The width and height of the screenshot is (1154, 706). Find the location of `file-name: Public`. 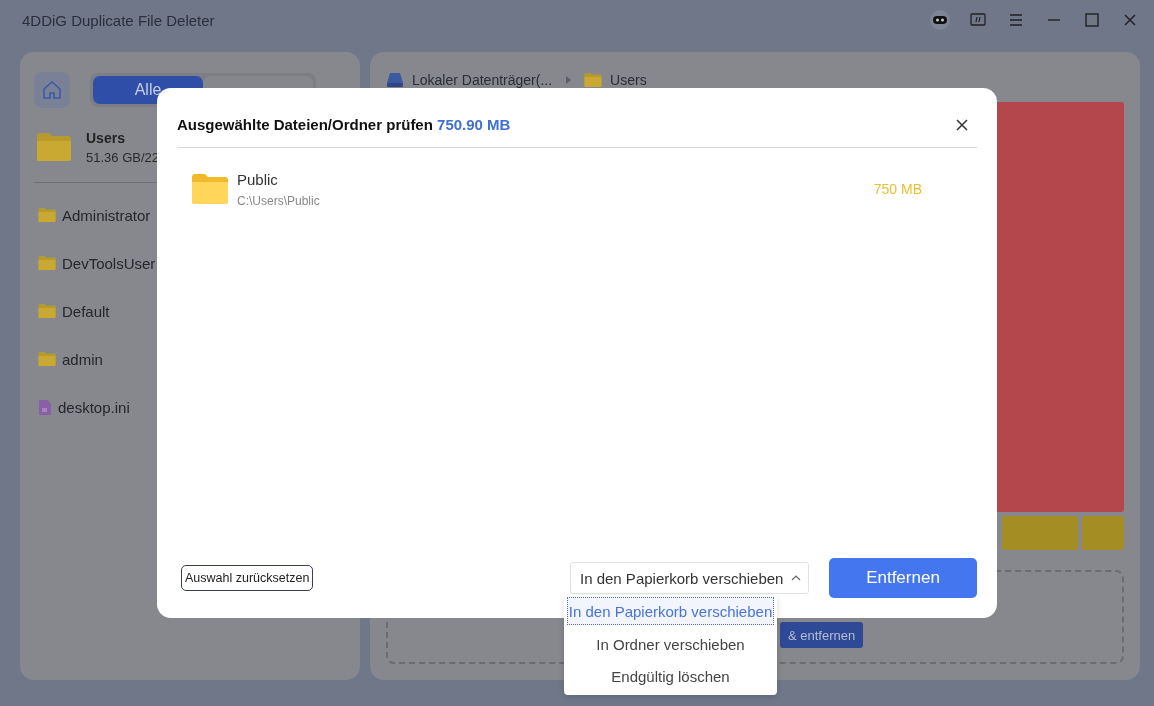

file-name: Public is located at coordinates (258, 179).